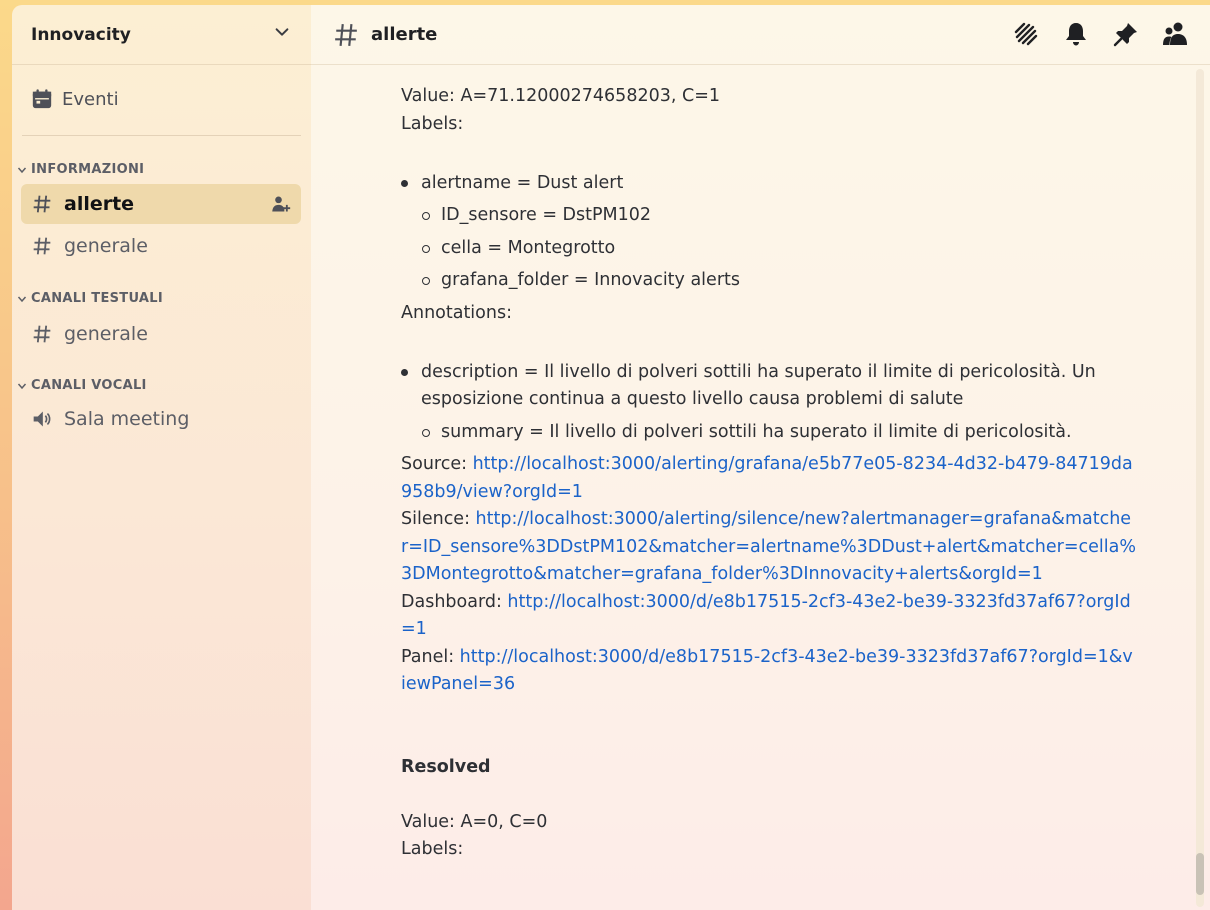 Image resolution: width=1210 pixels, height=910 pixels. I want to click on channel-sala-meeting: Sala meeting, so click(161, 419).